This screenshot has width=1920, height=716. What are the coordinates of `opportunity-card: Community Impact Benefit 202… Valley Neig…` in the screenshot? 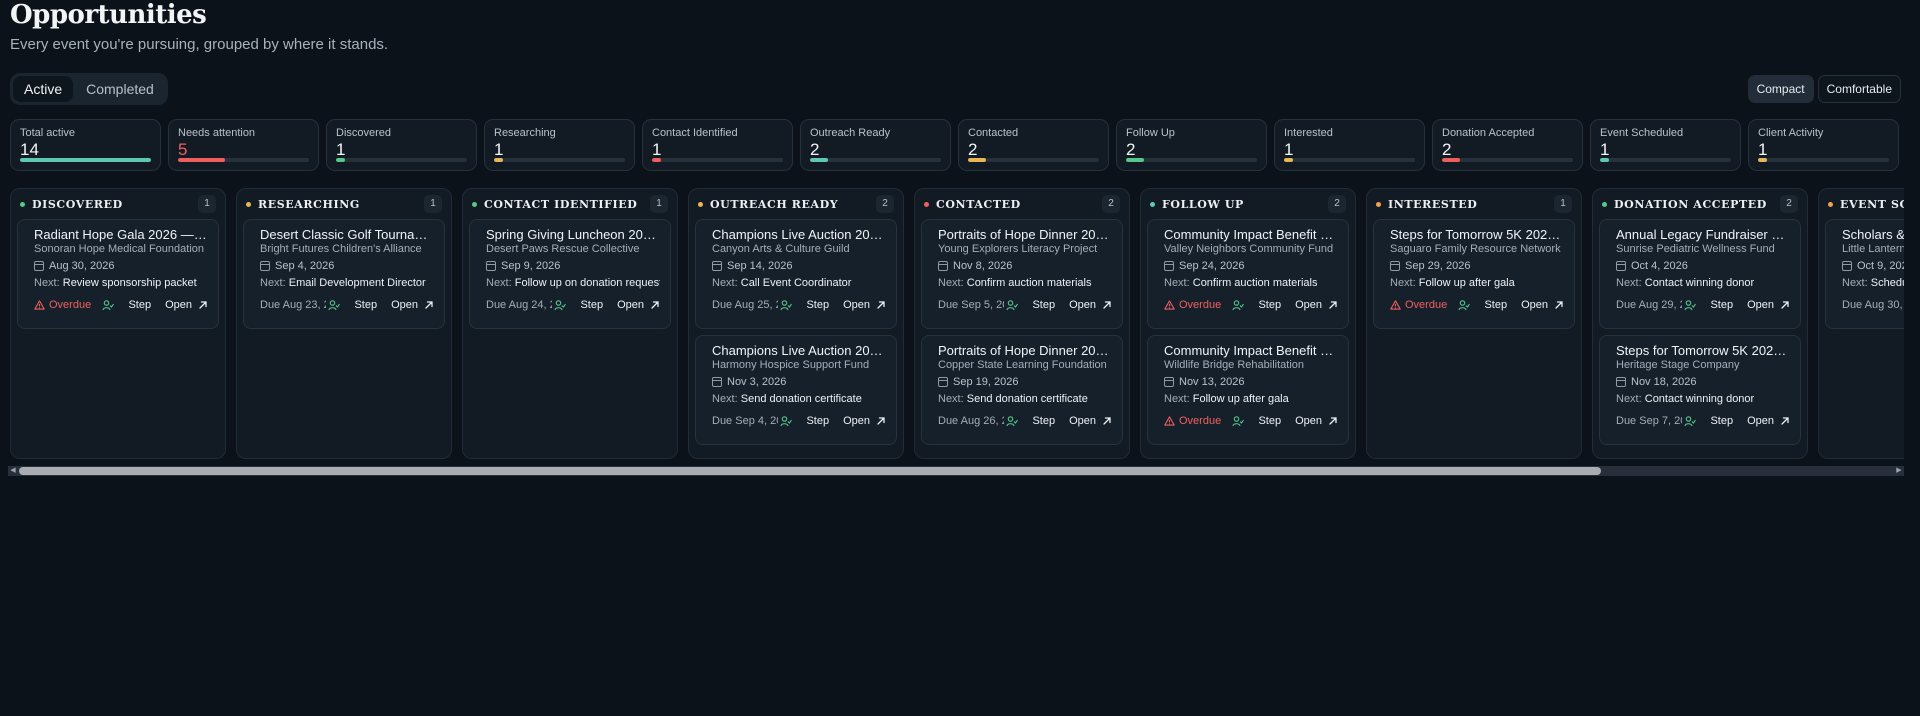 It's located at (1248, 274).